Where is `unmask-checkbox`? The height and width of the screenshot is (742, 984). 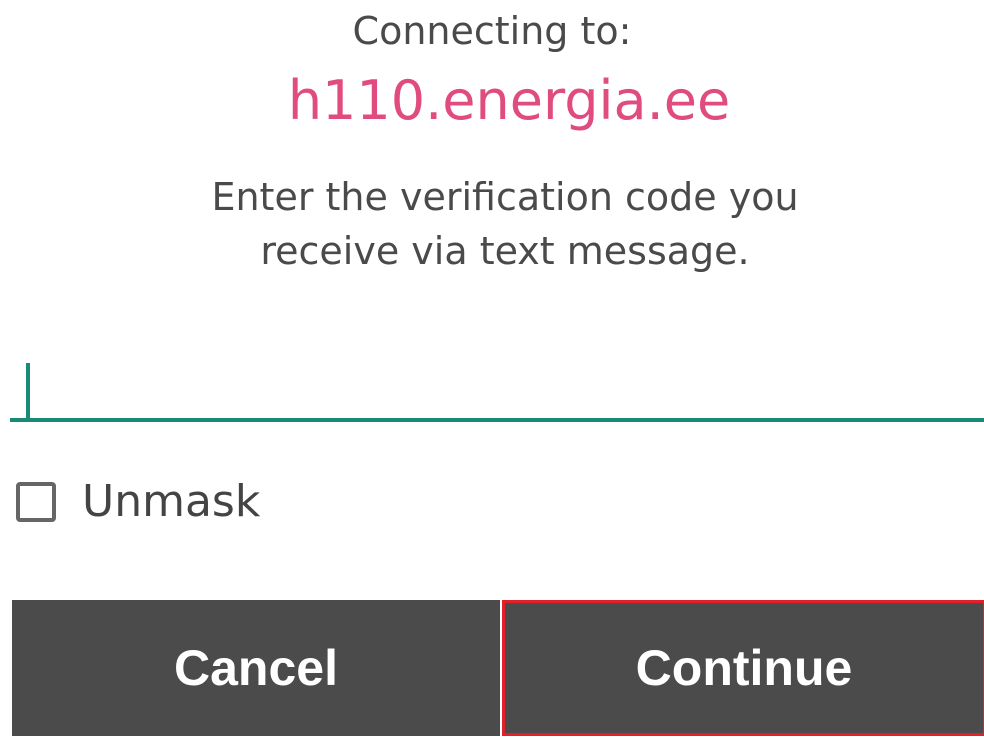
unmask-checkbox is located at coordinates (36, 502).